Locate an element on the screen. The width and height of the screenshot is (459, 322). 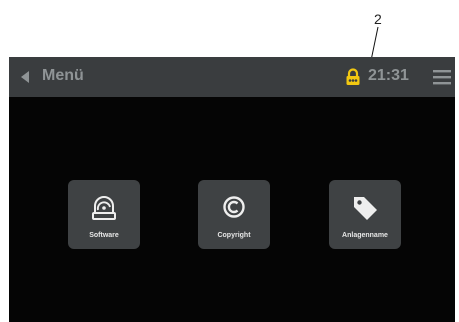
page-title: Menü is located at coordinates (63, 75).